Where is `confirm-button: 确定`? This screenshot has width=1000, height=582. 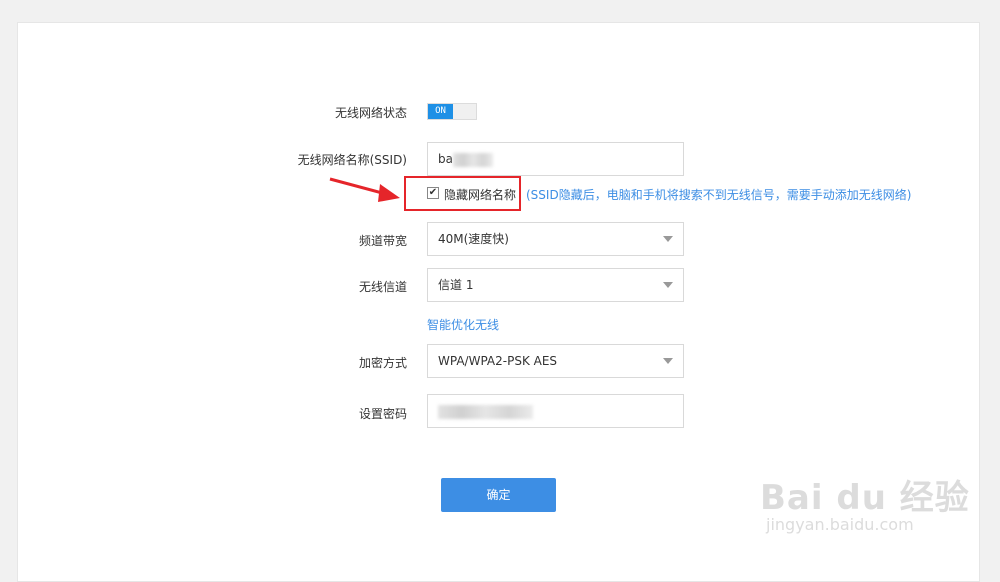 confirm-button: 确定 is located at coordinates (498, 495).